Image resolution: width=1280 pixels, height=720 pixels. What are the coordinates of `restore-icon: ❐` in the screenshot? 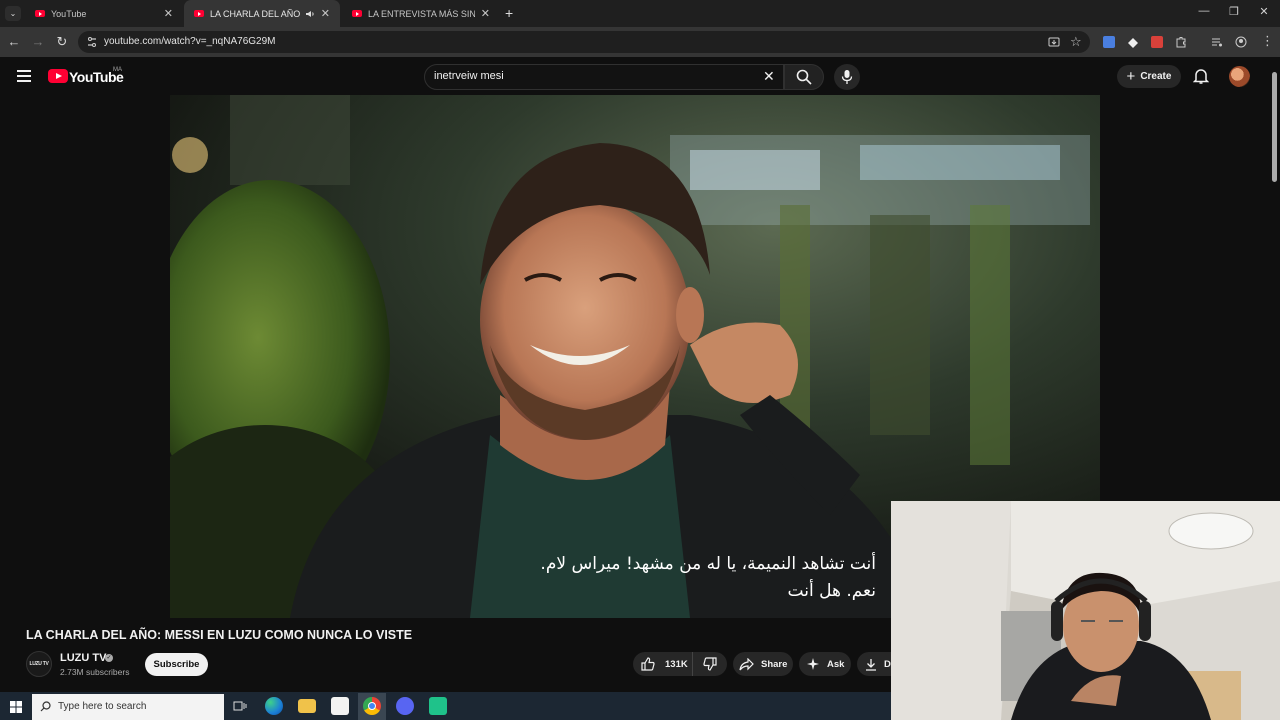 It's located at (1234, 11).